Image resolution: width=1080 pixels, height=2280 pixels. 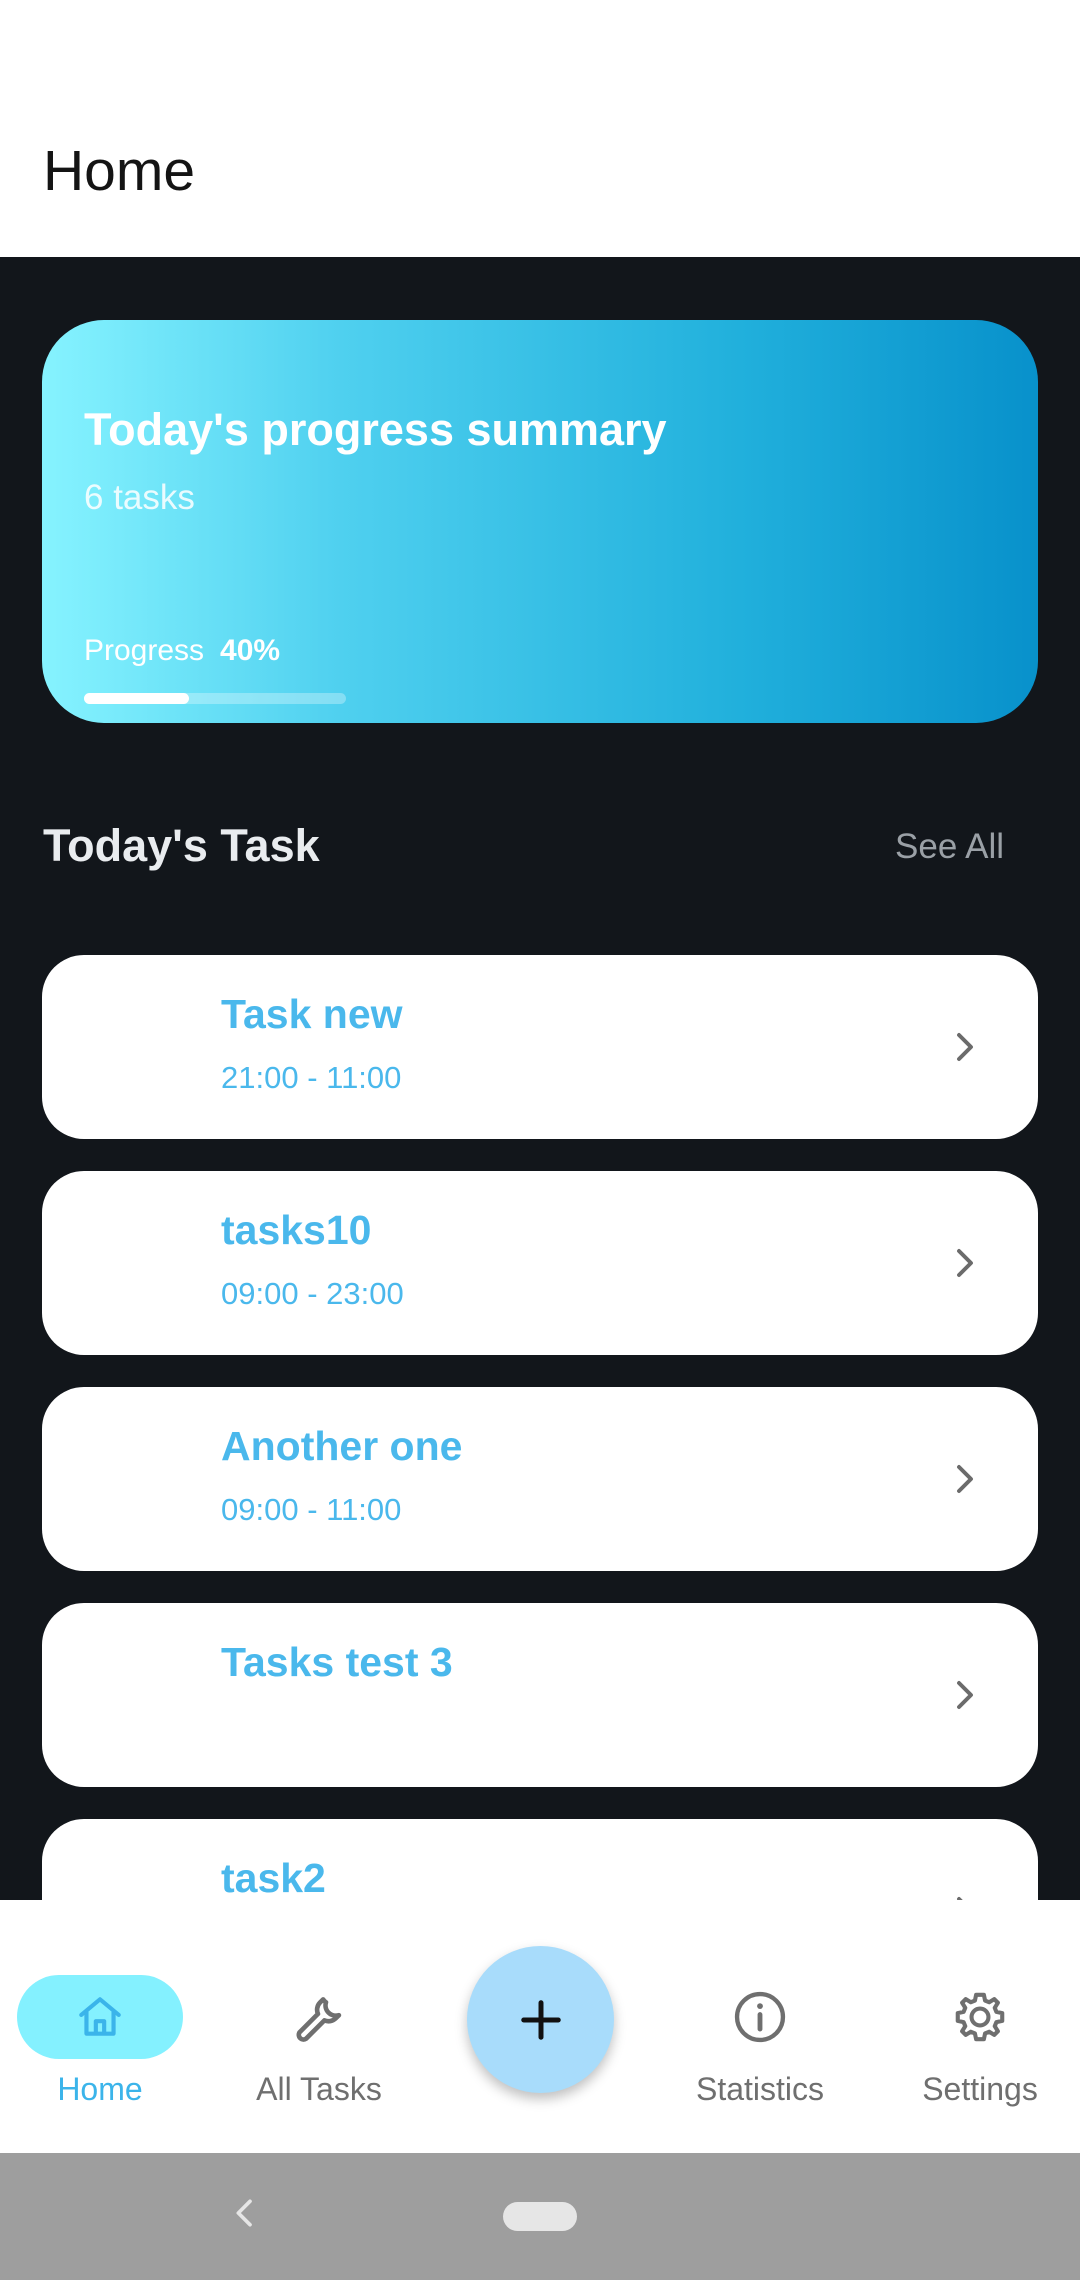 What do you see at coordinates (760, 2089) in the screenshot?
I see `nav-statistics-label: Statistics` at bounding box center [760, 2089].